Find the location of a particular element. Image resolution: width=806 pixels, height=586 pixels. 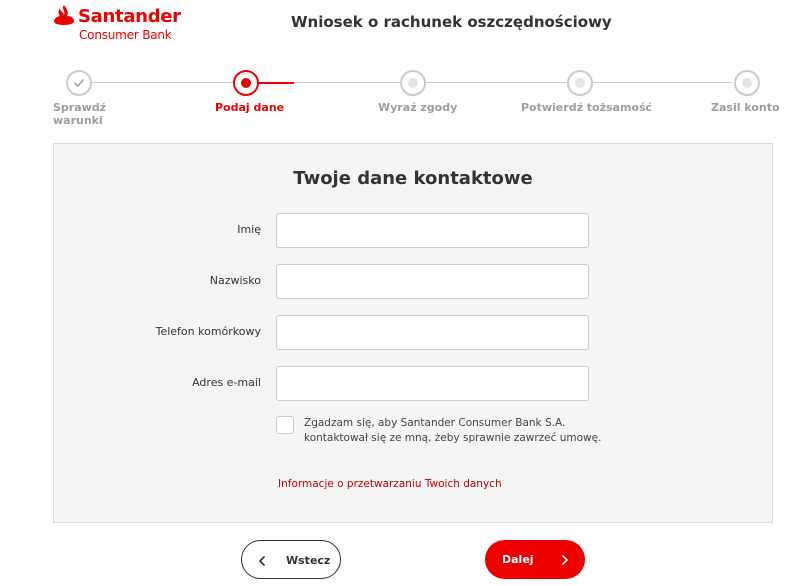

step-1-circle is located at coordinates (79, 83).